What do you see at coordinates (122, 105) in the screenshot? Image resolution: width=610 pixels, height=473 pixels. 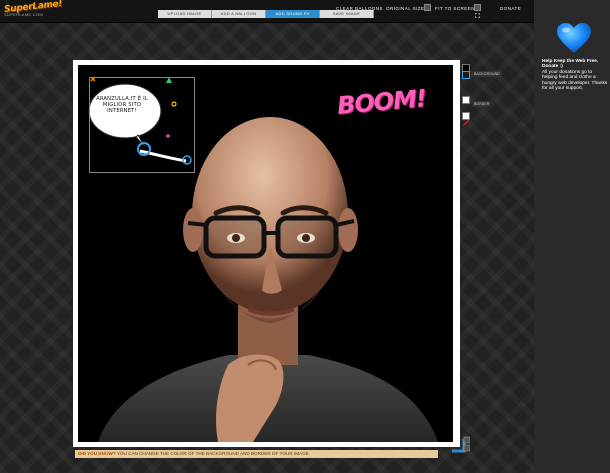 I see `balloon-text: ARANZULLA.IT È IL MIGLIOR SITO INTERNET!` at bounding box center [122, 105].